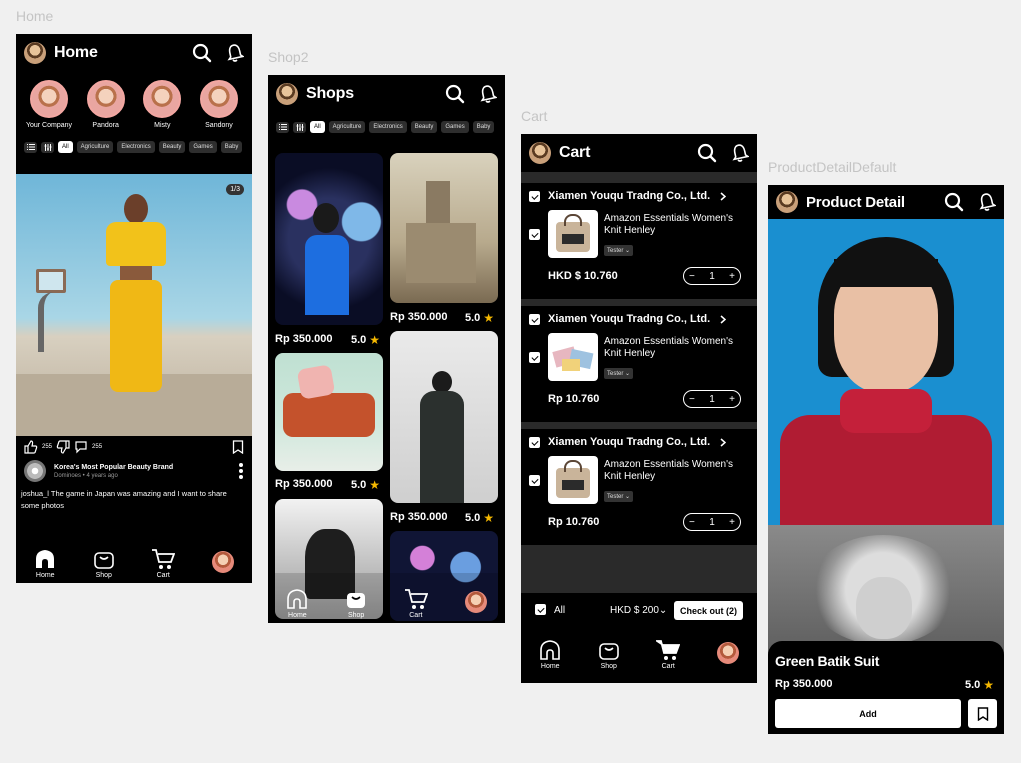 The image size is (1021, 763). Describe the element at coordinates (868, 713) in the screenshot. I see `add-button: Add` at that location.